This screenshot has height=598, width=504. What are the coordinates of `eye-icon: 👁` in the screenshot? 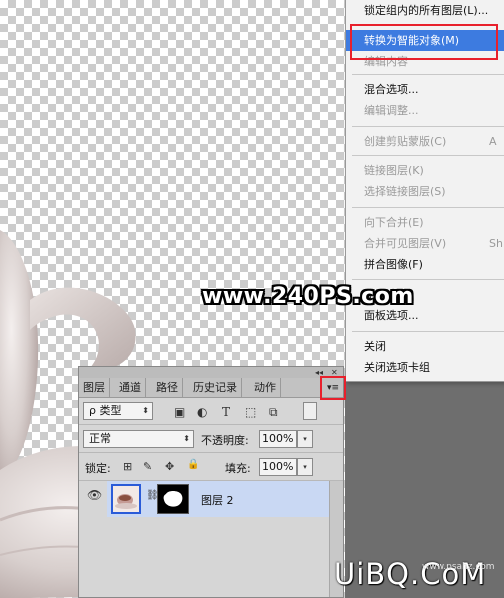 It's located at (94, 495).